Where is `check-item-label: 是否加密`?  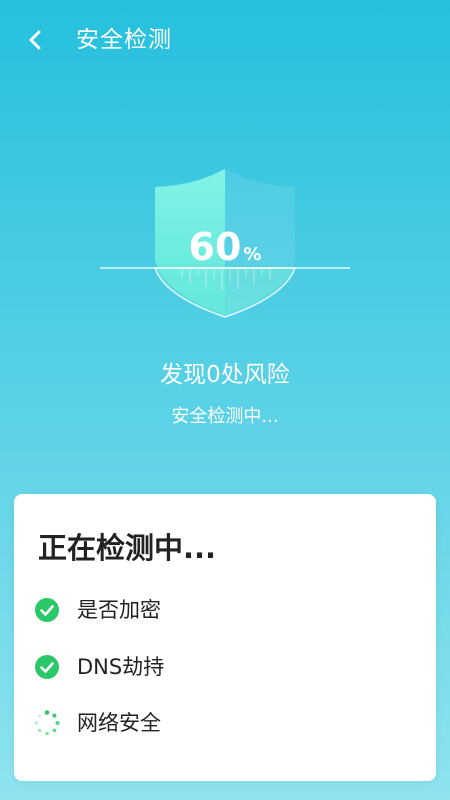 check-item-label: 是否加密 is located at coordinates (119, 610).